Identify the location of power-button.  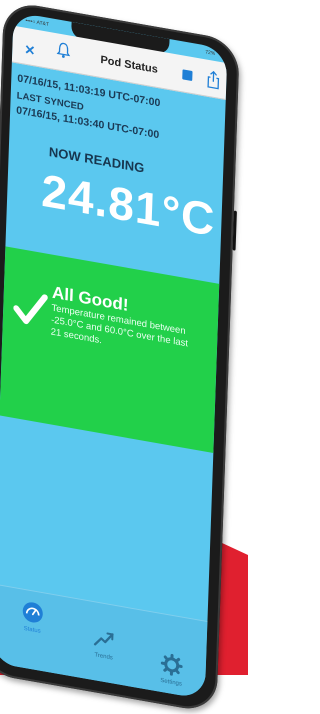
(235, 230).